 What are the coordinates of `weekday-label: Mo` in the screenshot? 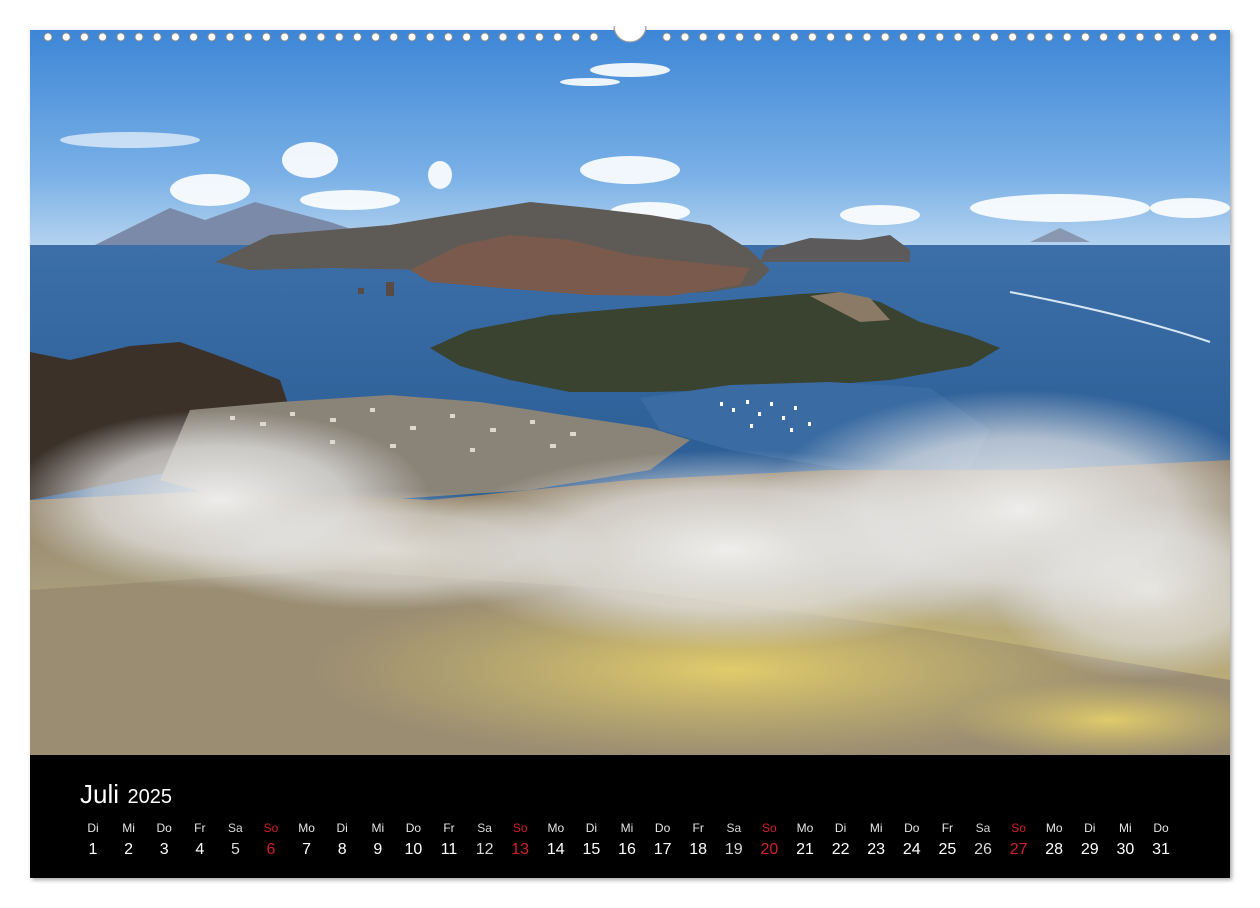 It's located at (306, 828).